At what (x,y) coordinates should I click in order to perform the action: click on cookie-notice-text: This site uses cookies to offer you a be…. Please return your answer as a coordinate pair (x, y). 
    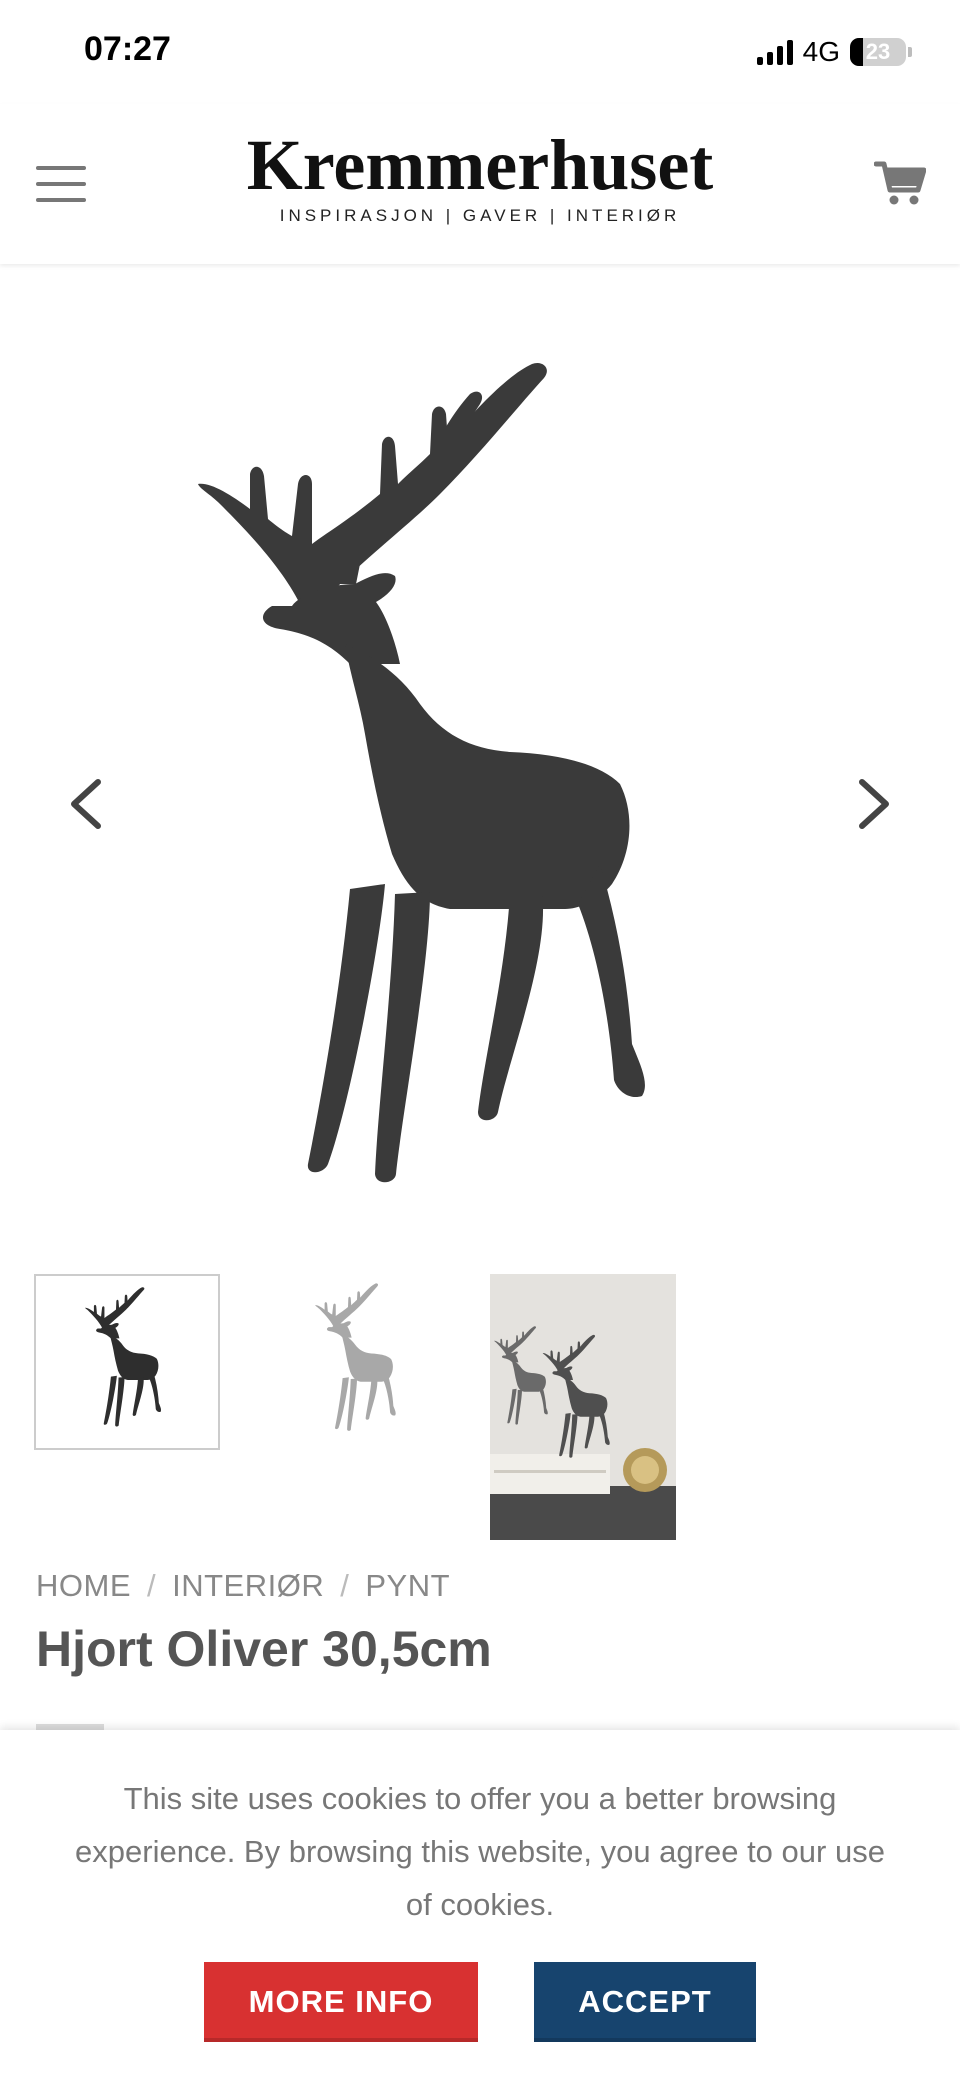
    Looking at the image, I should click on (480, 1851).